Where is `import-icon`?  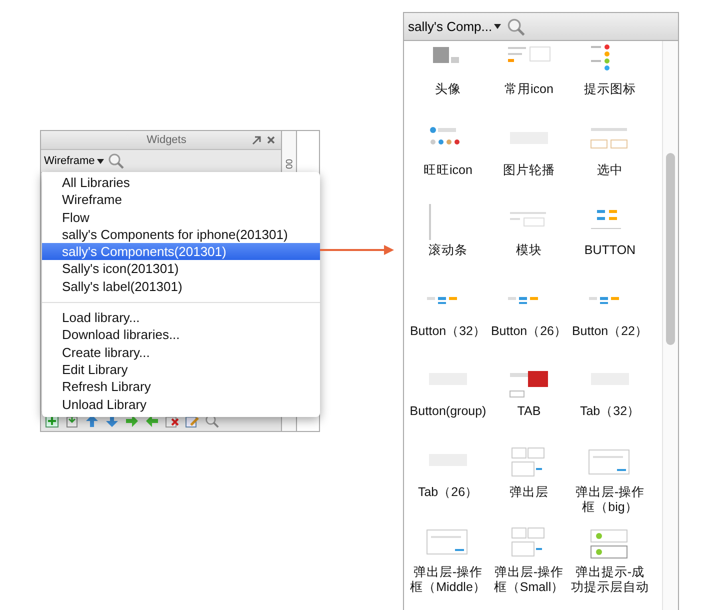 import-icon is located at coordinates (72, 421).